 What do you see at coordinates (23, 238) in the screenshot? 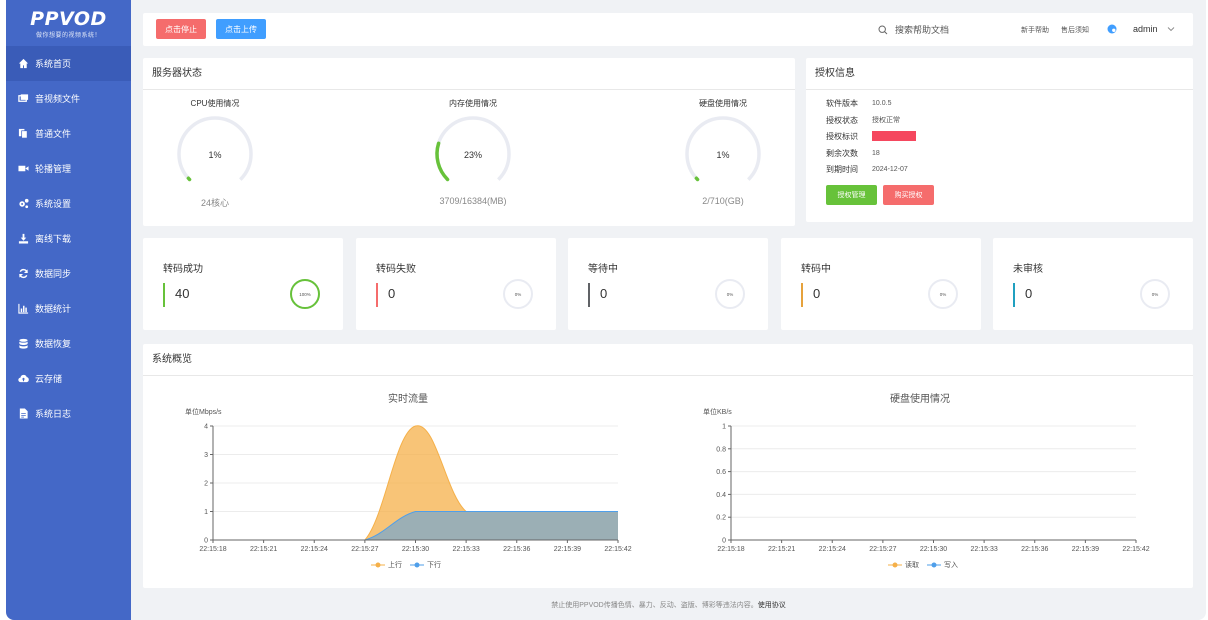
I see `download-icon` at bounding box center [23, 238].